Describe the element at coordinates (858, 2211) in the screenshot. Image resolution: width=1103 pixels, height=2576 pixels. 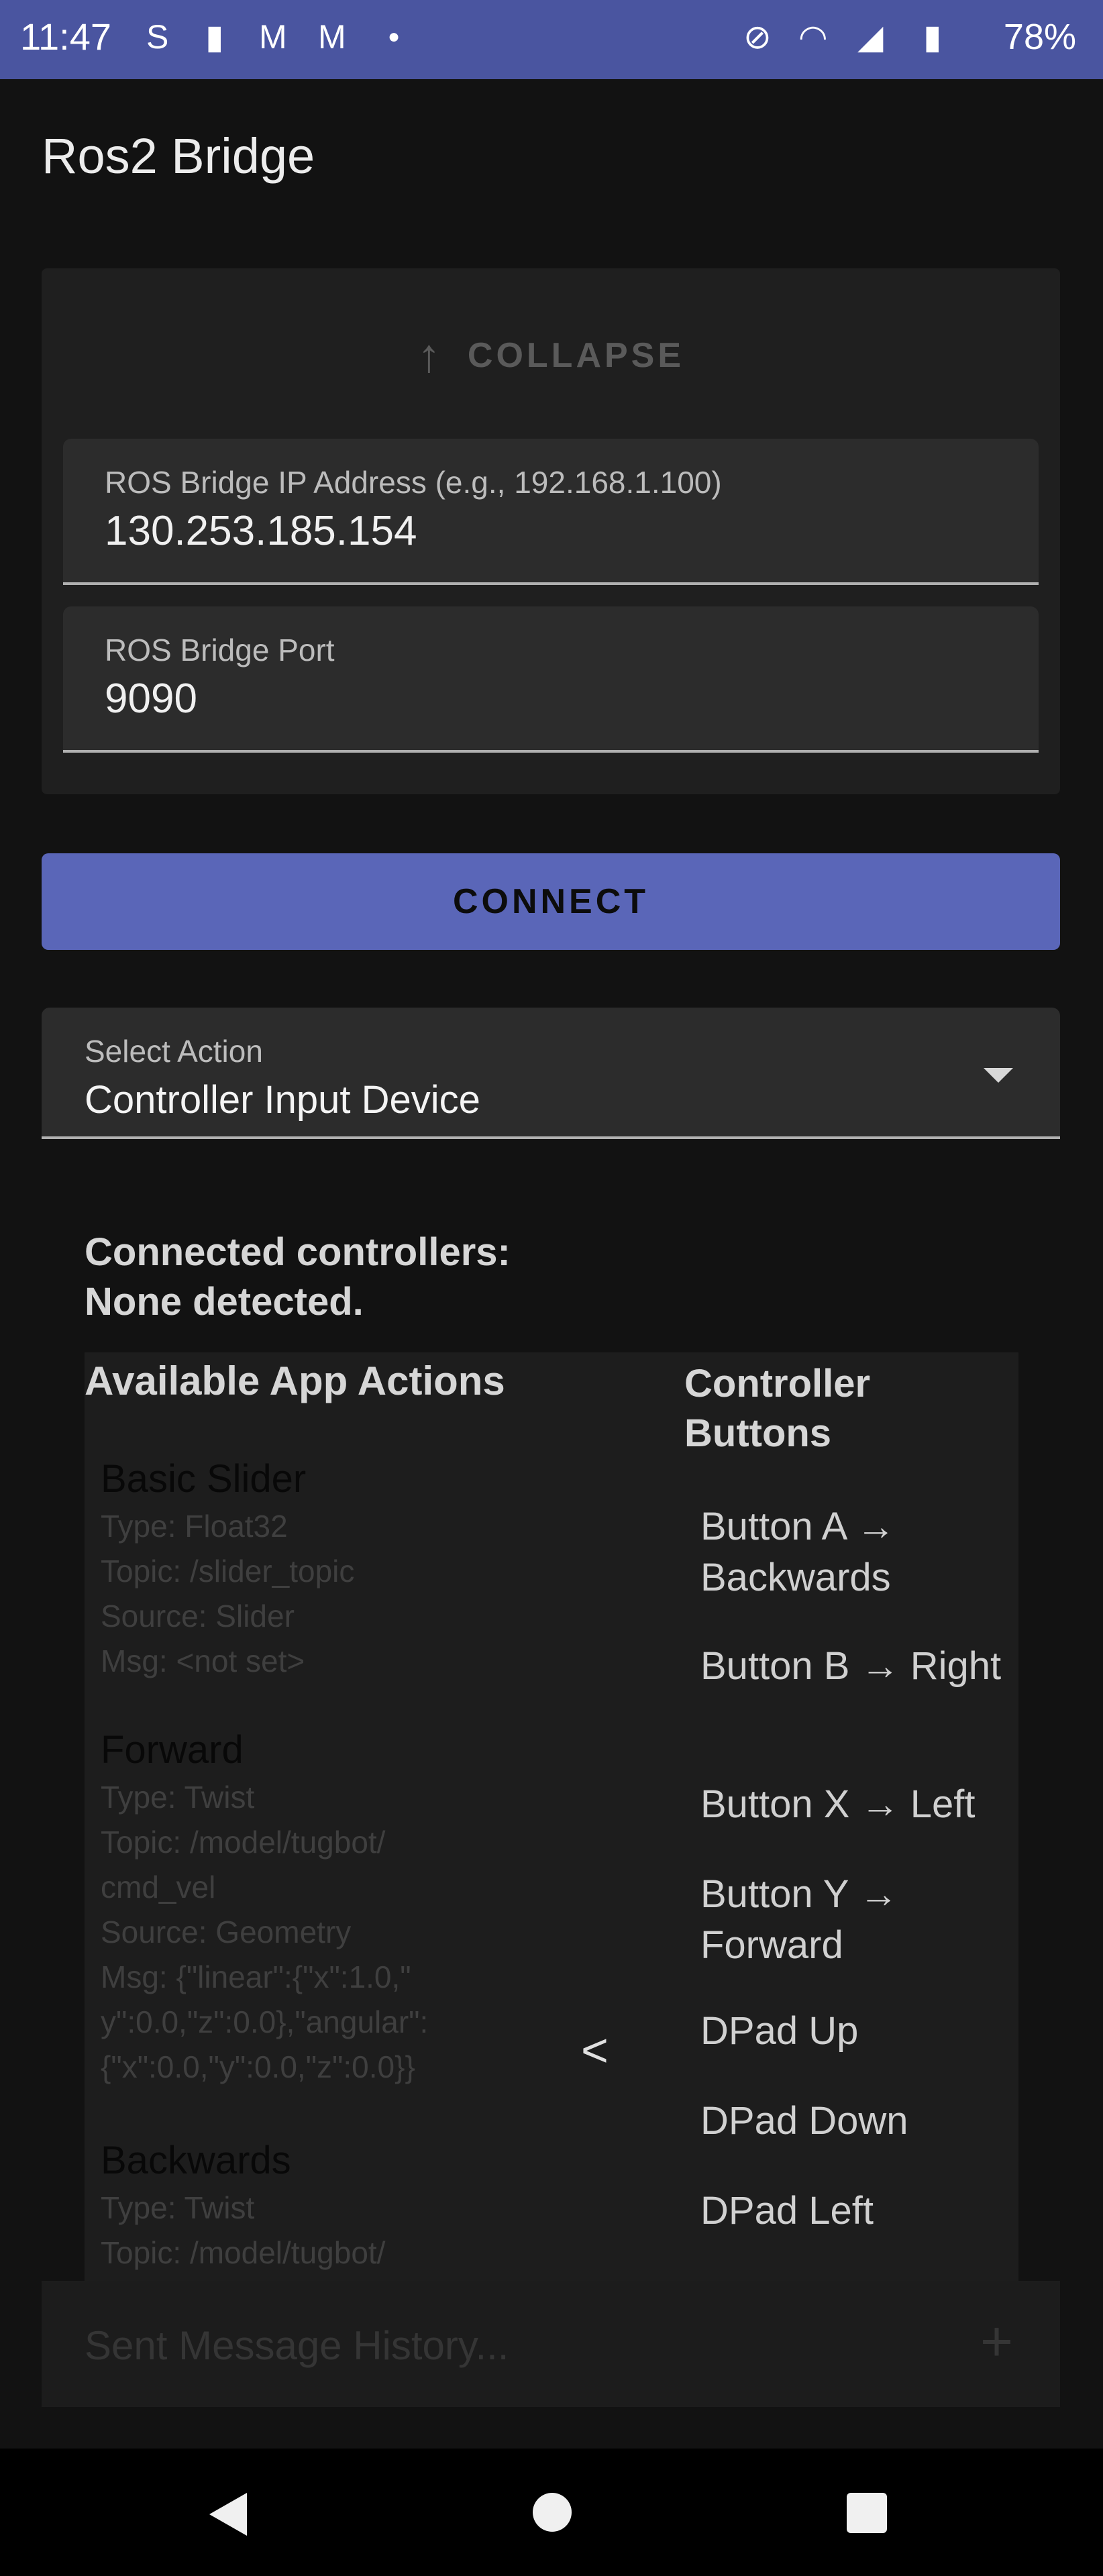
I see `controller-button-mapping: DPad Left` at that location.